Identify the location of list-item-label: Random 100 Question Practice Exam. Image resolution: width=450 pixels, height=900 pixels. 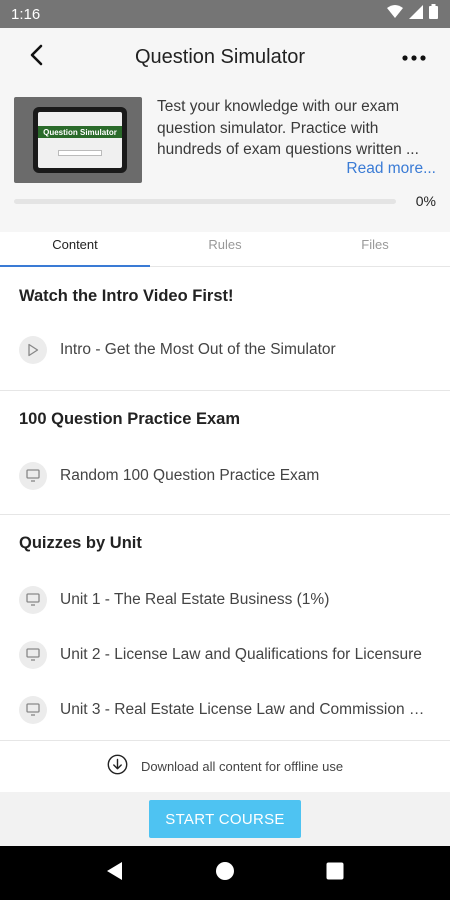
(190, 475).